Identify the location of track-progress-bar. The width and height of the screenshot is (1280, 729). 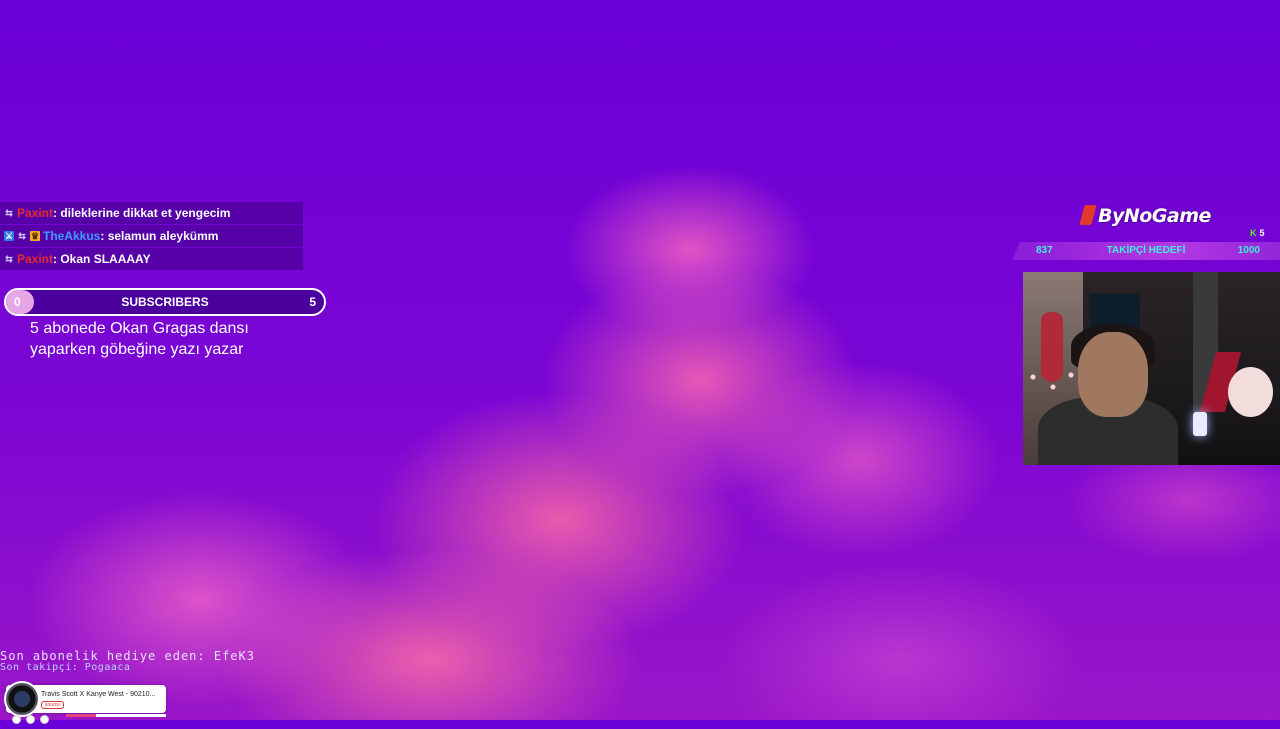
(116, 715).